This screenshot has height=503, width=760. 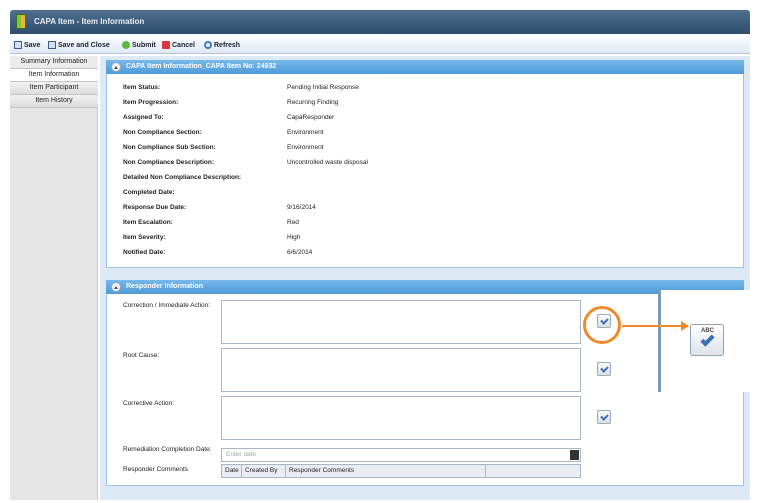 What do you see at coordinates (183, 45) in the screenshot?
I see `cancel-label: Cancel` at bounding box center [183, 45].